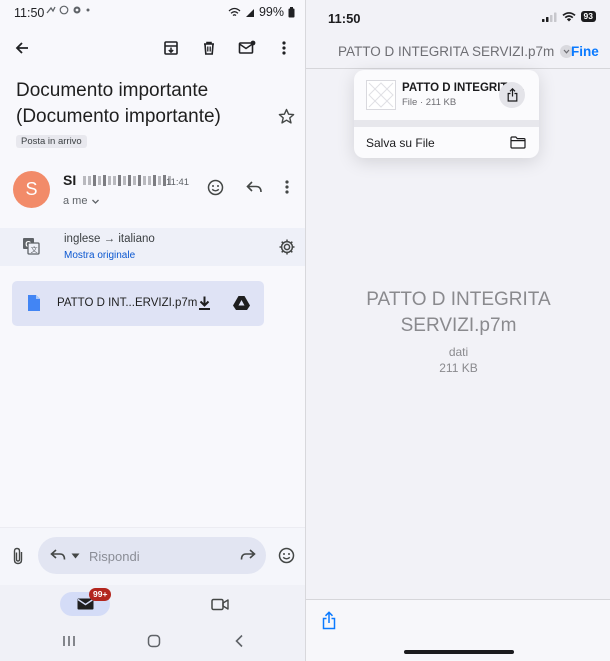 The width and height of the screenshot is (610, 661). What do you see at coordinates (88, 10) in the screenshot?
I see `dot-icon` at bounding box center [88, 10].